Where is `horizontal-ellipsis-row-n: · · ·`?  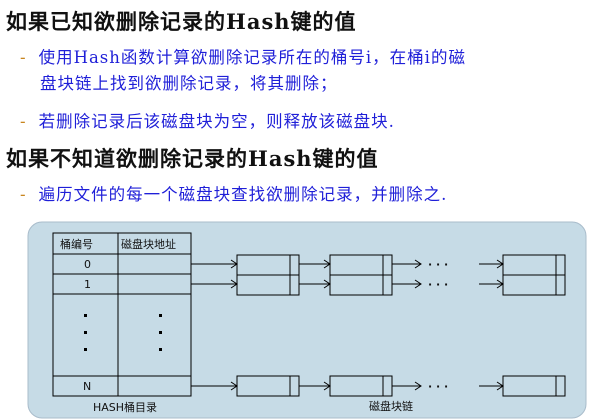
horizontal-ellipsis-row-n: · · · is located at coordinates (438, 386).